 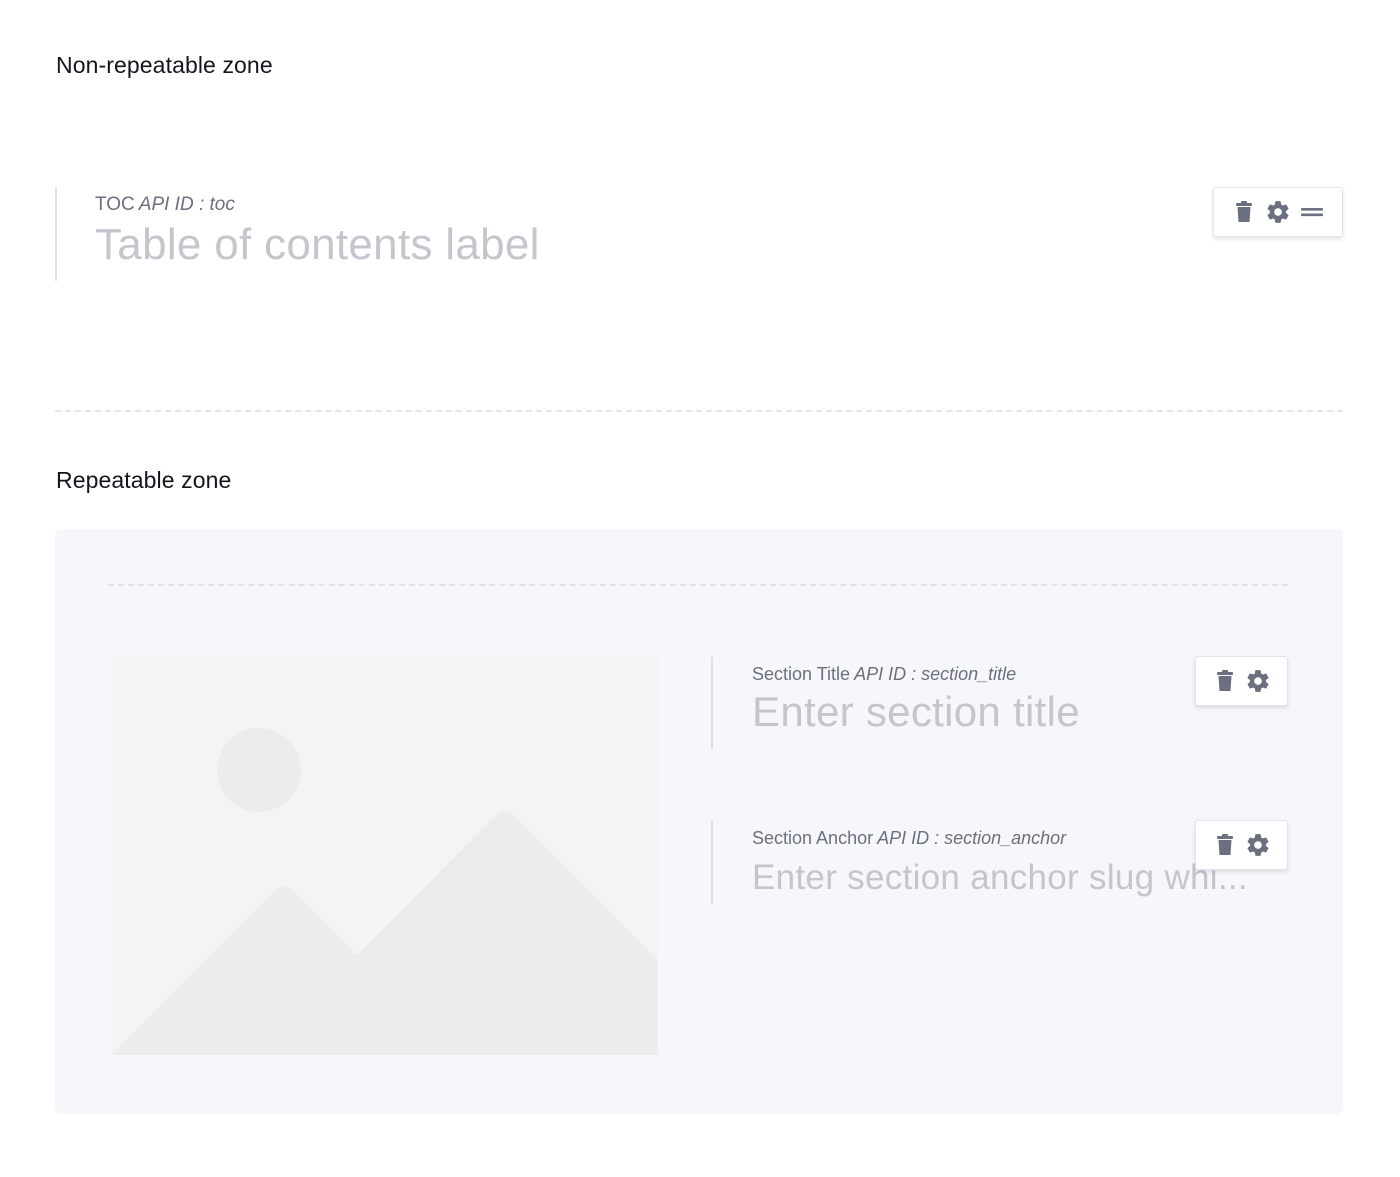 What do you see at coordinates (115, 204) in the screenshot?
I see `toc-field-label: TOC` at bounding box center [115, 204].